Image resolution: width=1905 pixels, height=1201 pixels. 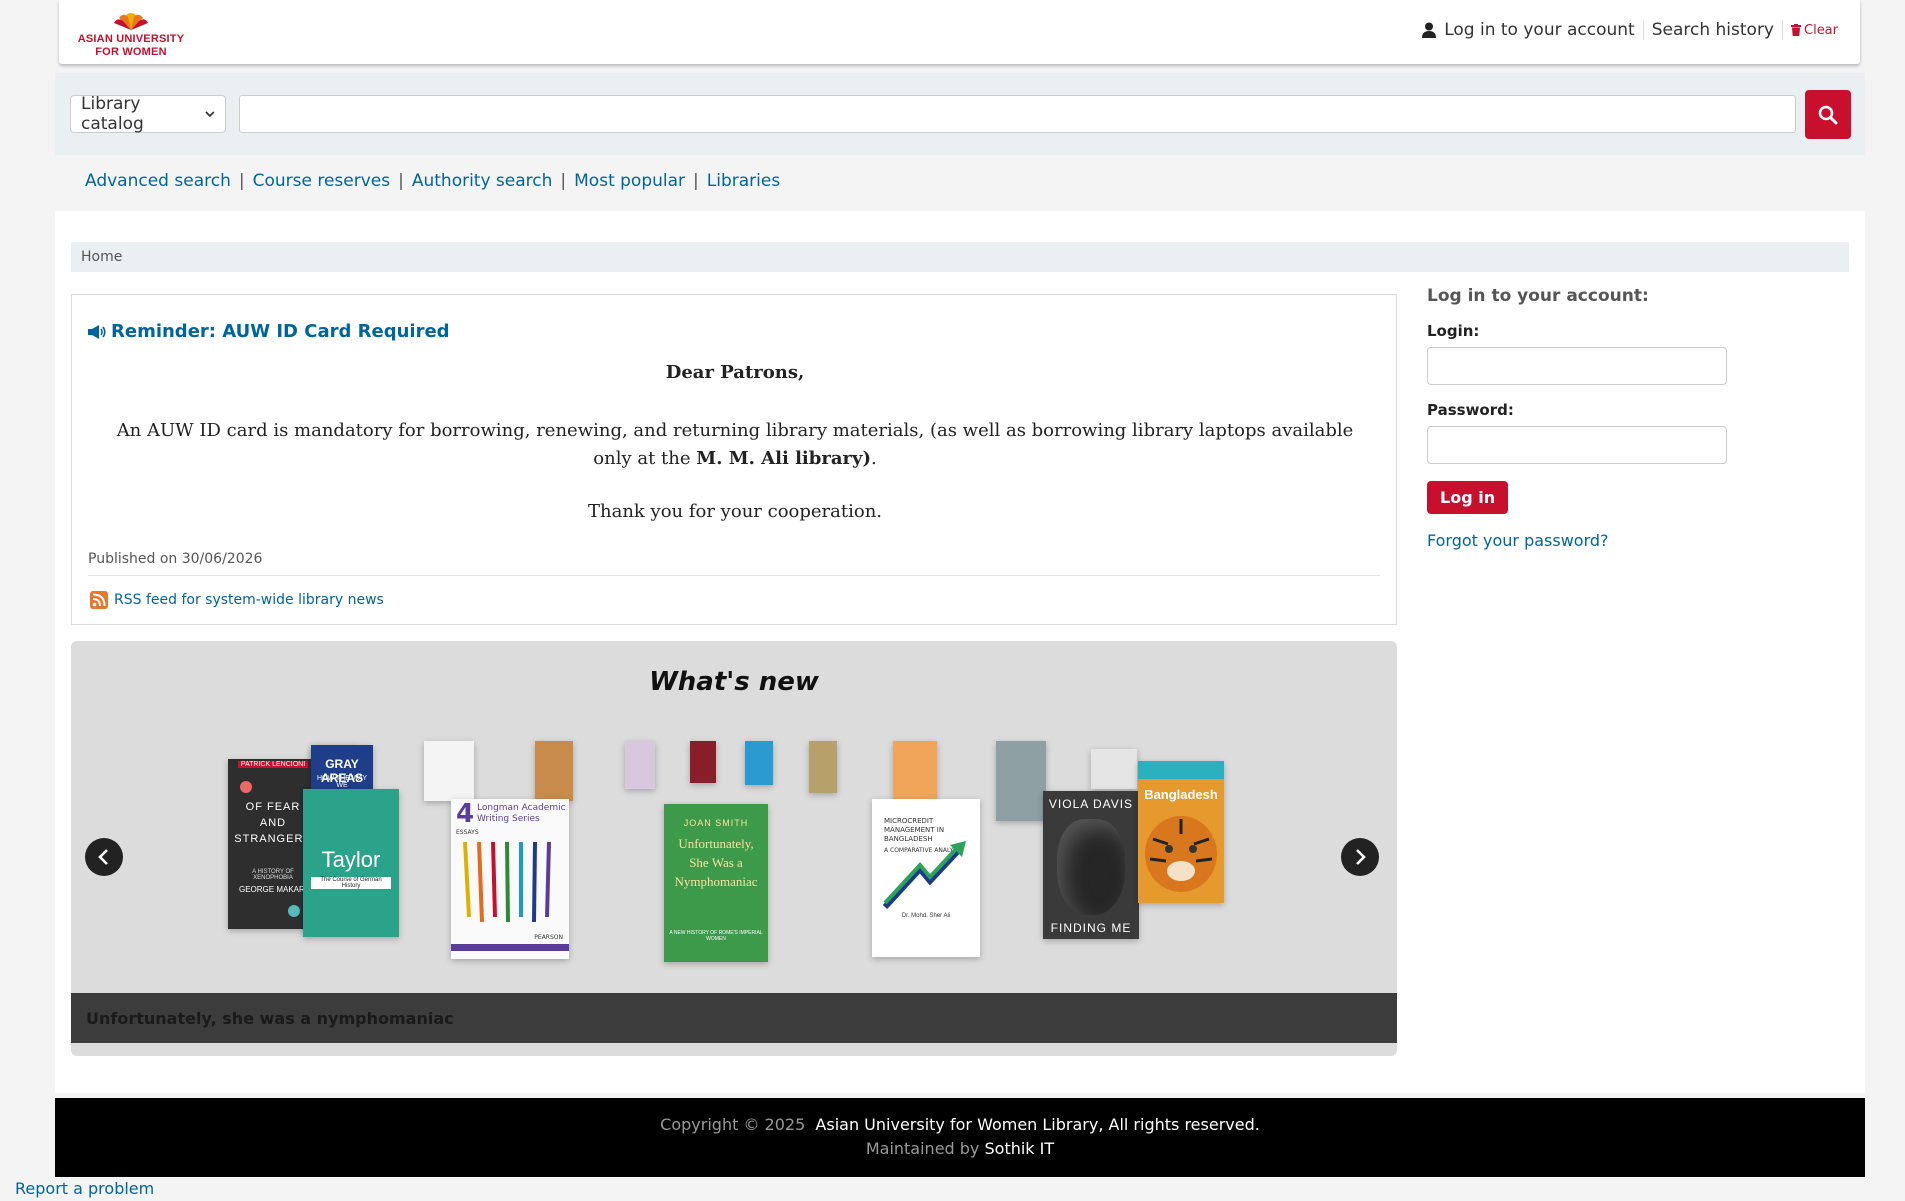 I want to click on trash-icon, so click(x=1796, y=30).